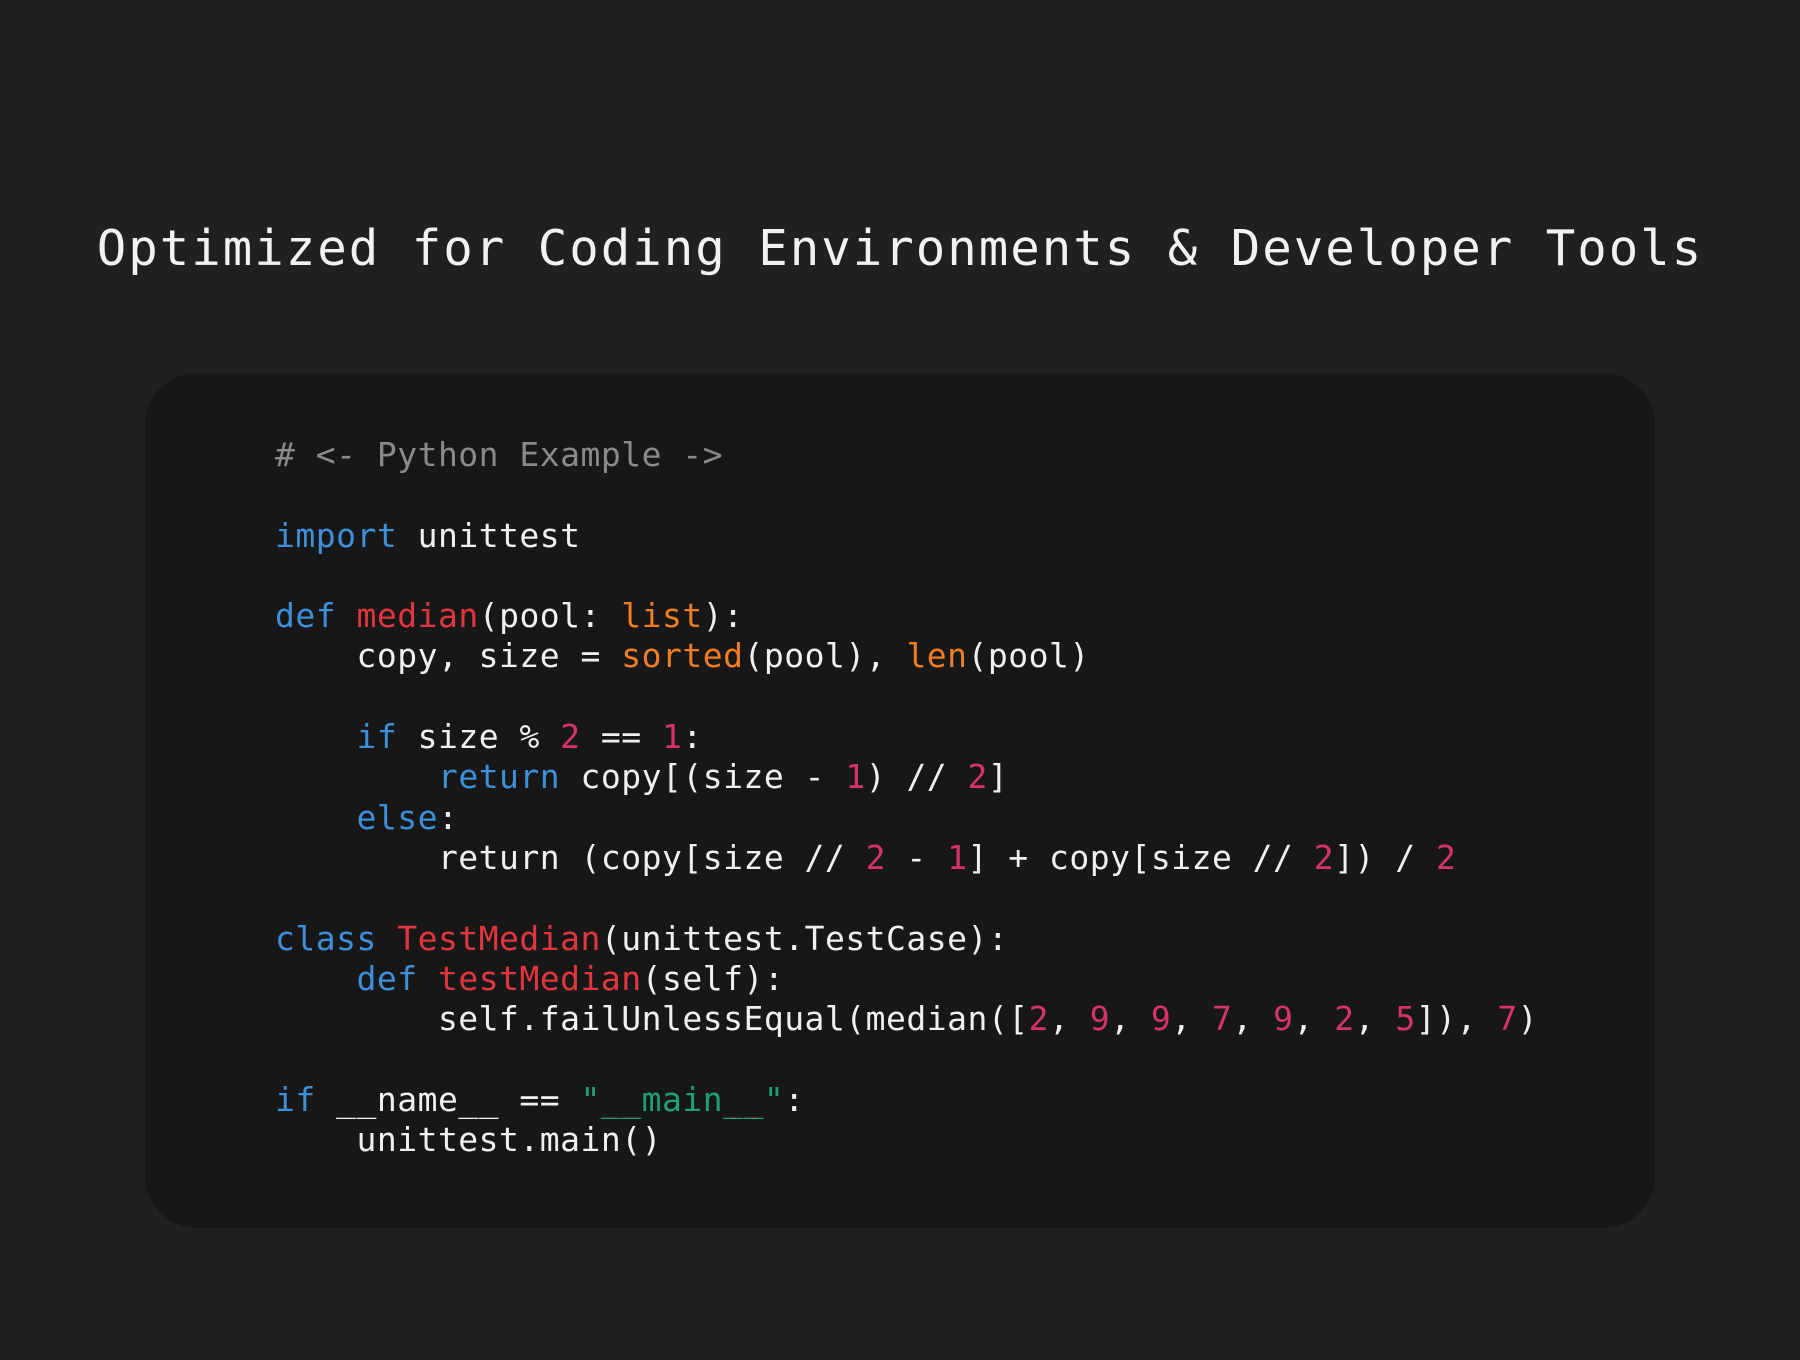 Image resolution: width=1800 pixels, height=1360 pixels. I want to click on code-text: unittest, so click(489, 535).